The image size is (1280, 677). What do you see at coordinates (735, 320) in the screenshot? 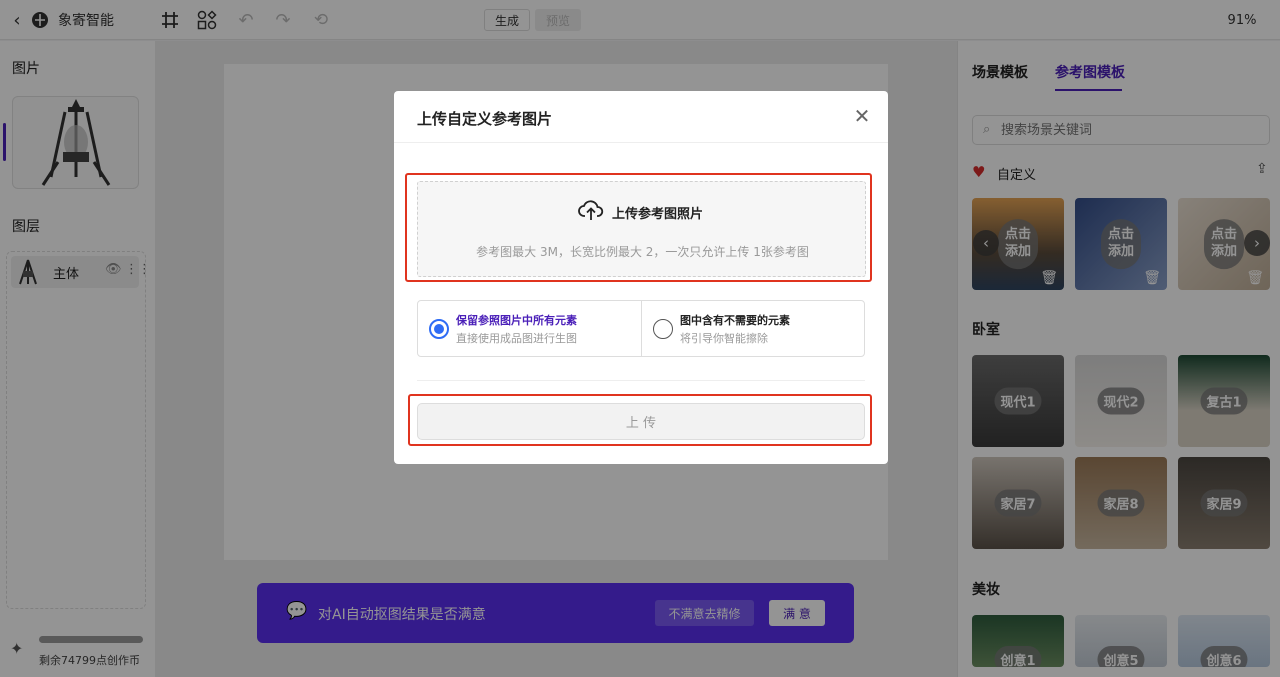
I see `option-title: 图中含有不需要的元素` at bounding box center [735, 320].